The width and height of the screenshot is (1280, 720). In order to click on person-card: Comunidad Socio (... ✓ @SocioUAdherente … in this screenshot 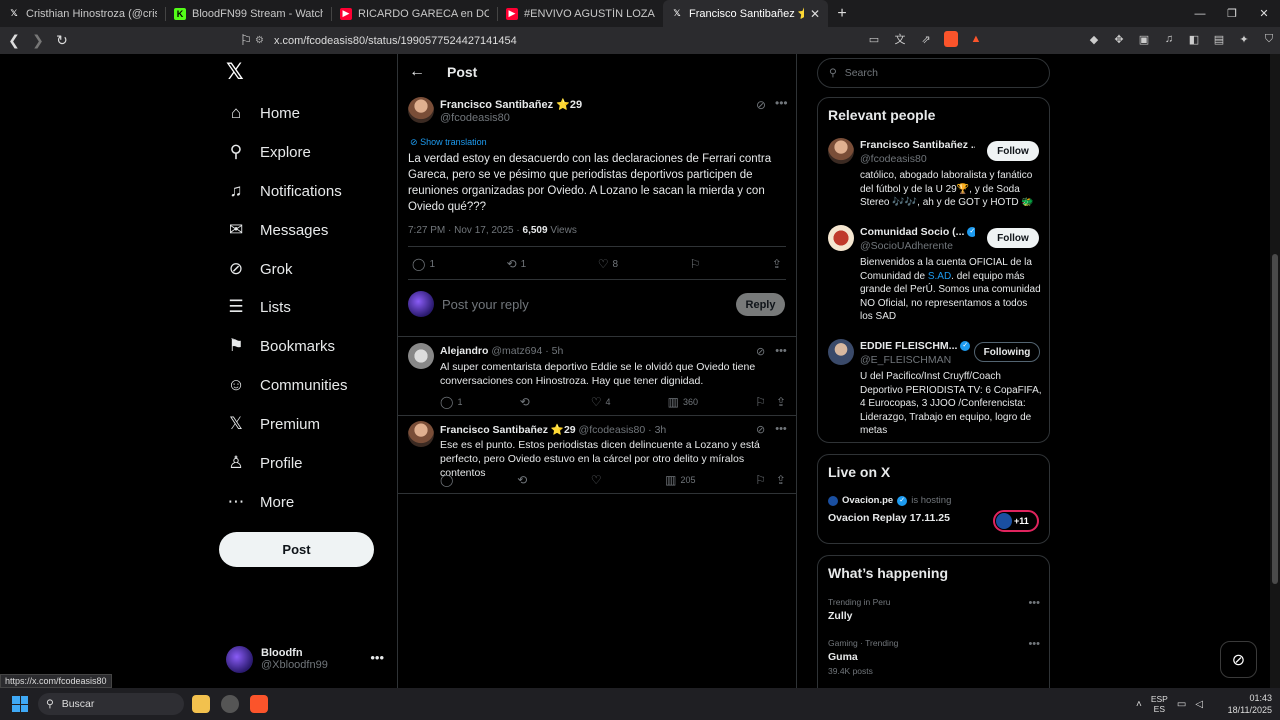, I will do `click(934, 275)`.